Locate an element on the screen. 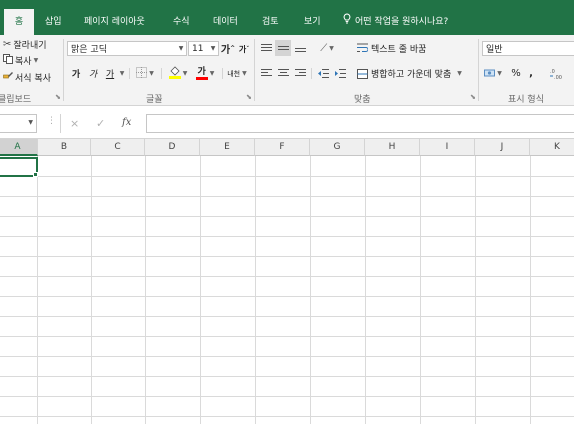  column-header-d: D is located at coordinates (172, 147).